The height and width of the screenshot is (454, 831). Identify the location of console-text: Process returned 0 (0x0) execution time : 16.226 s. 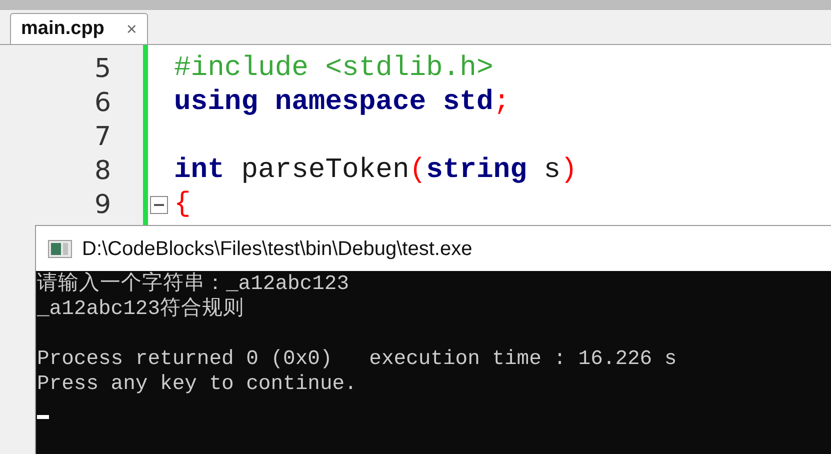
(357, 359).